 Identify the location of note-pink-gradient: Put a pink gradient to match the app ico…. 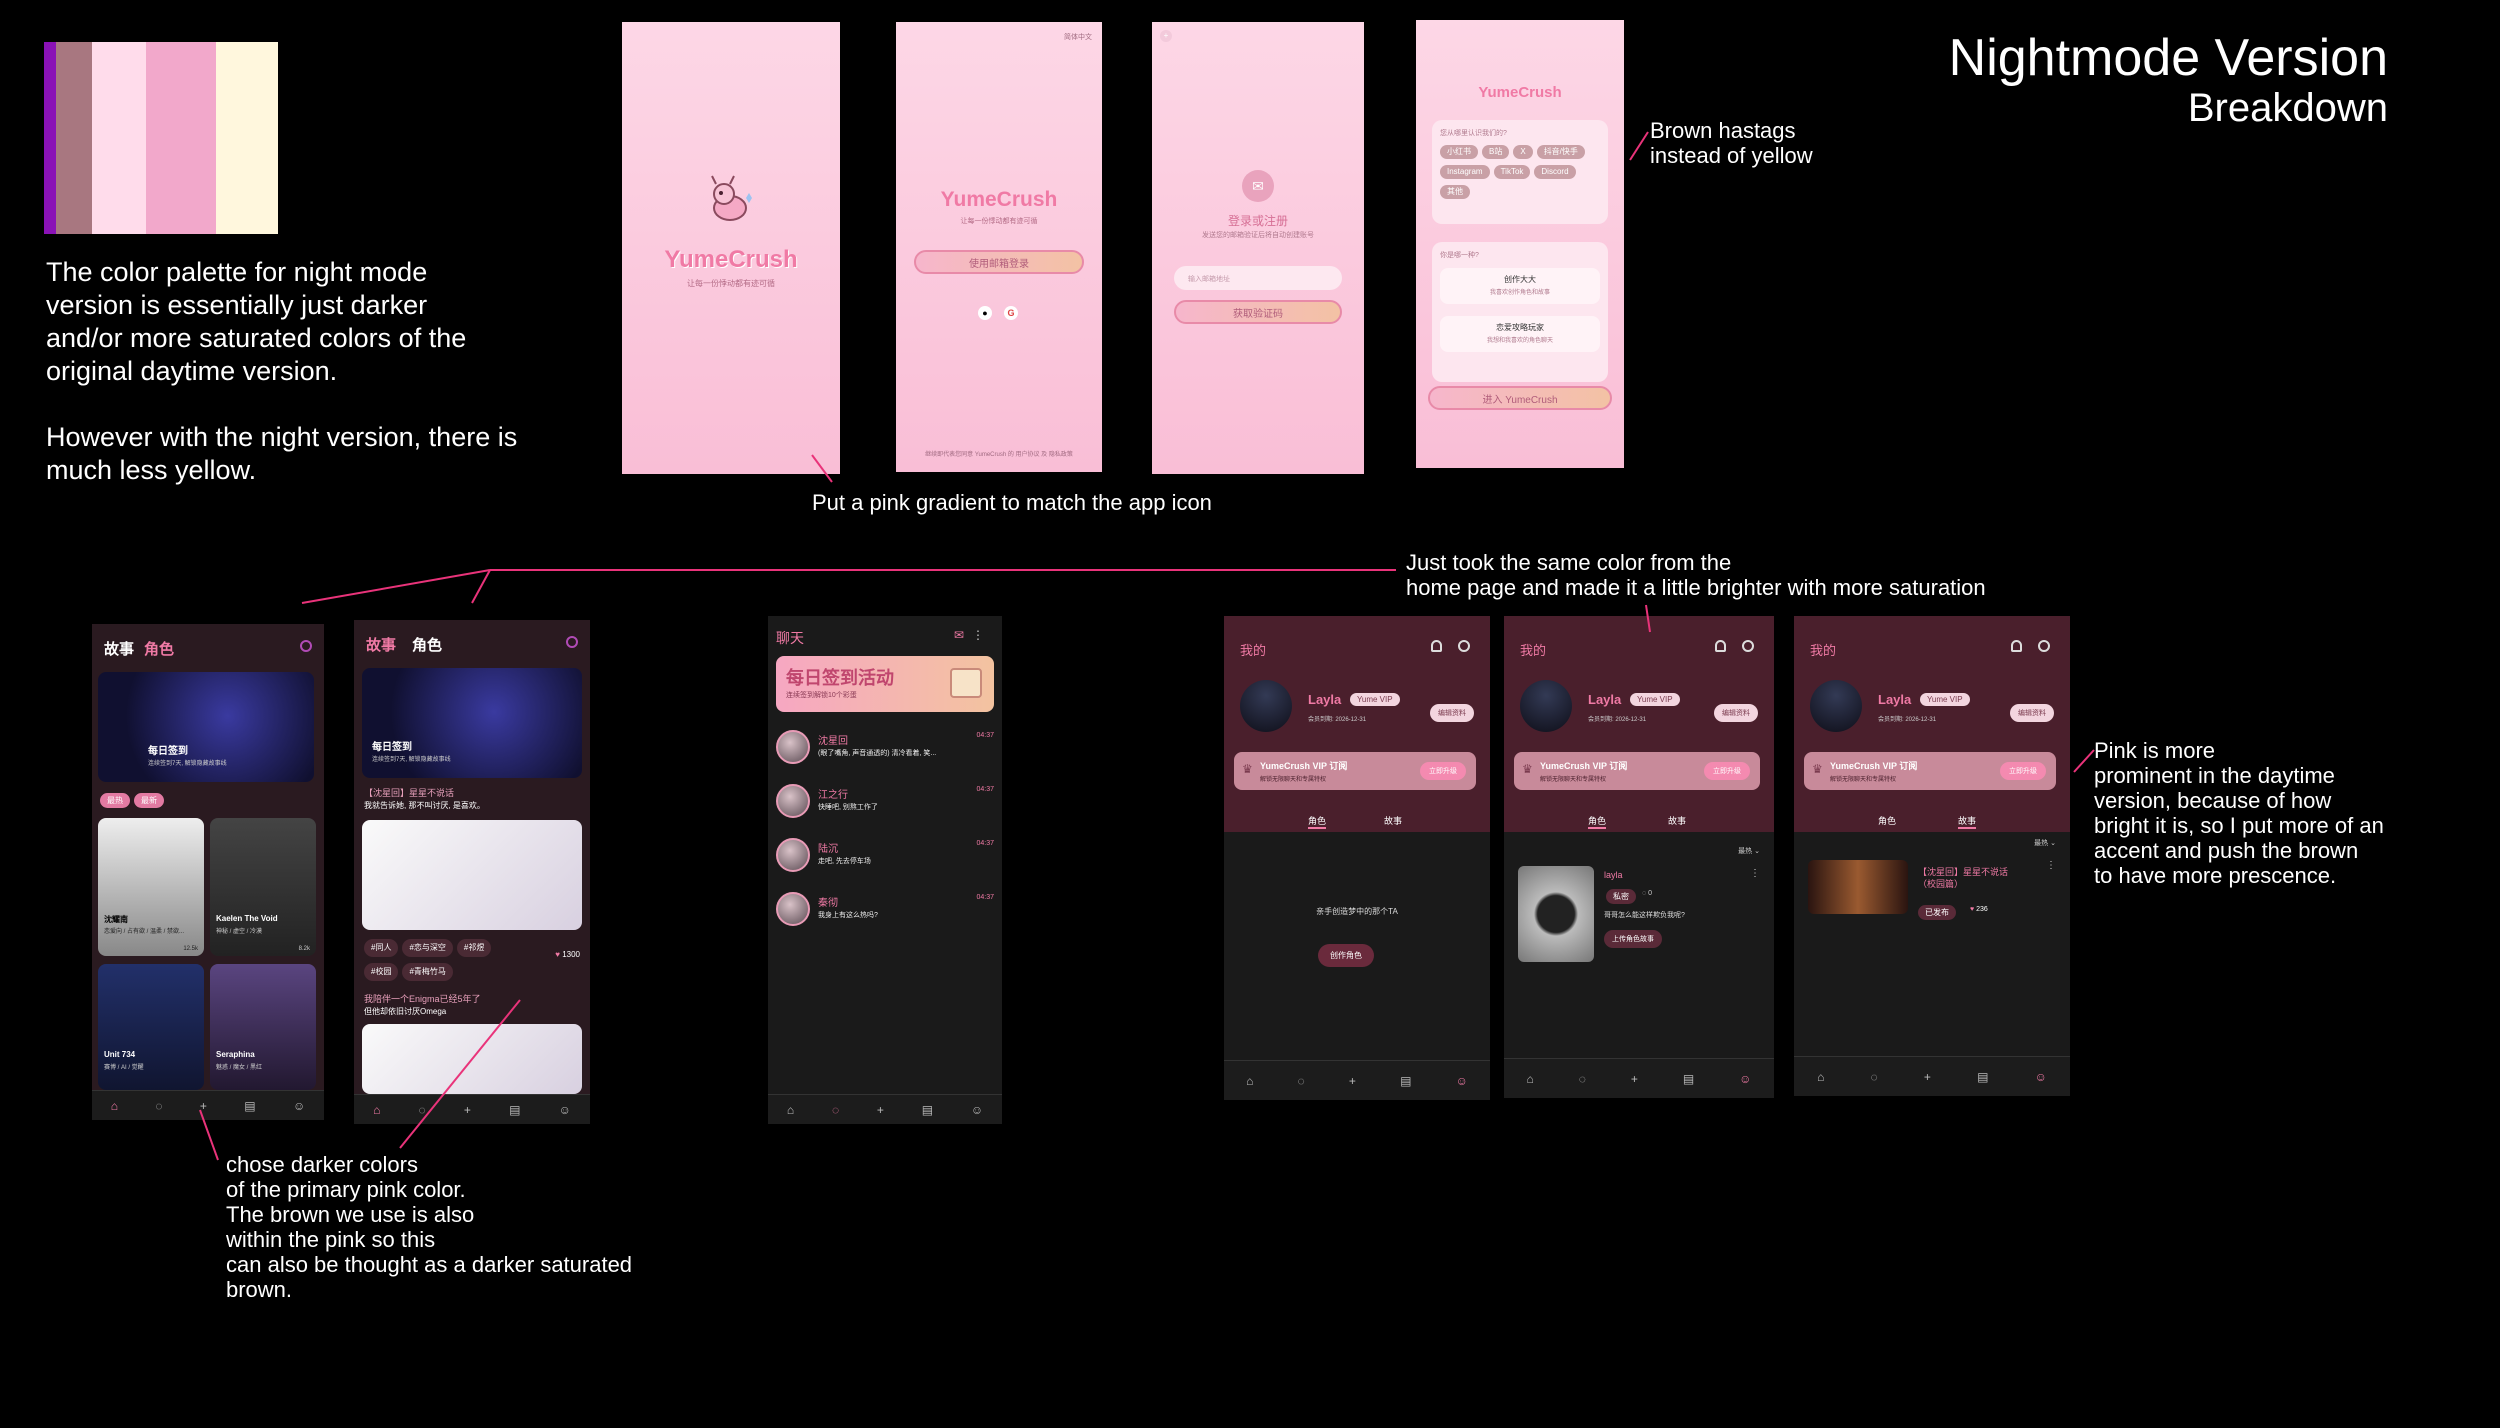
(1012, 502).